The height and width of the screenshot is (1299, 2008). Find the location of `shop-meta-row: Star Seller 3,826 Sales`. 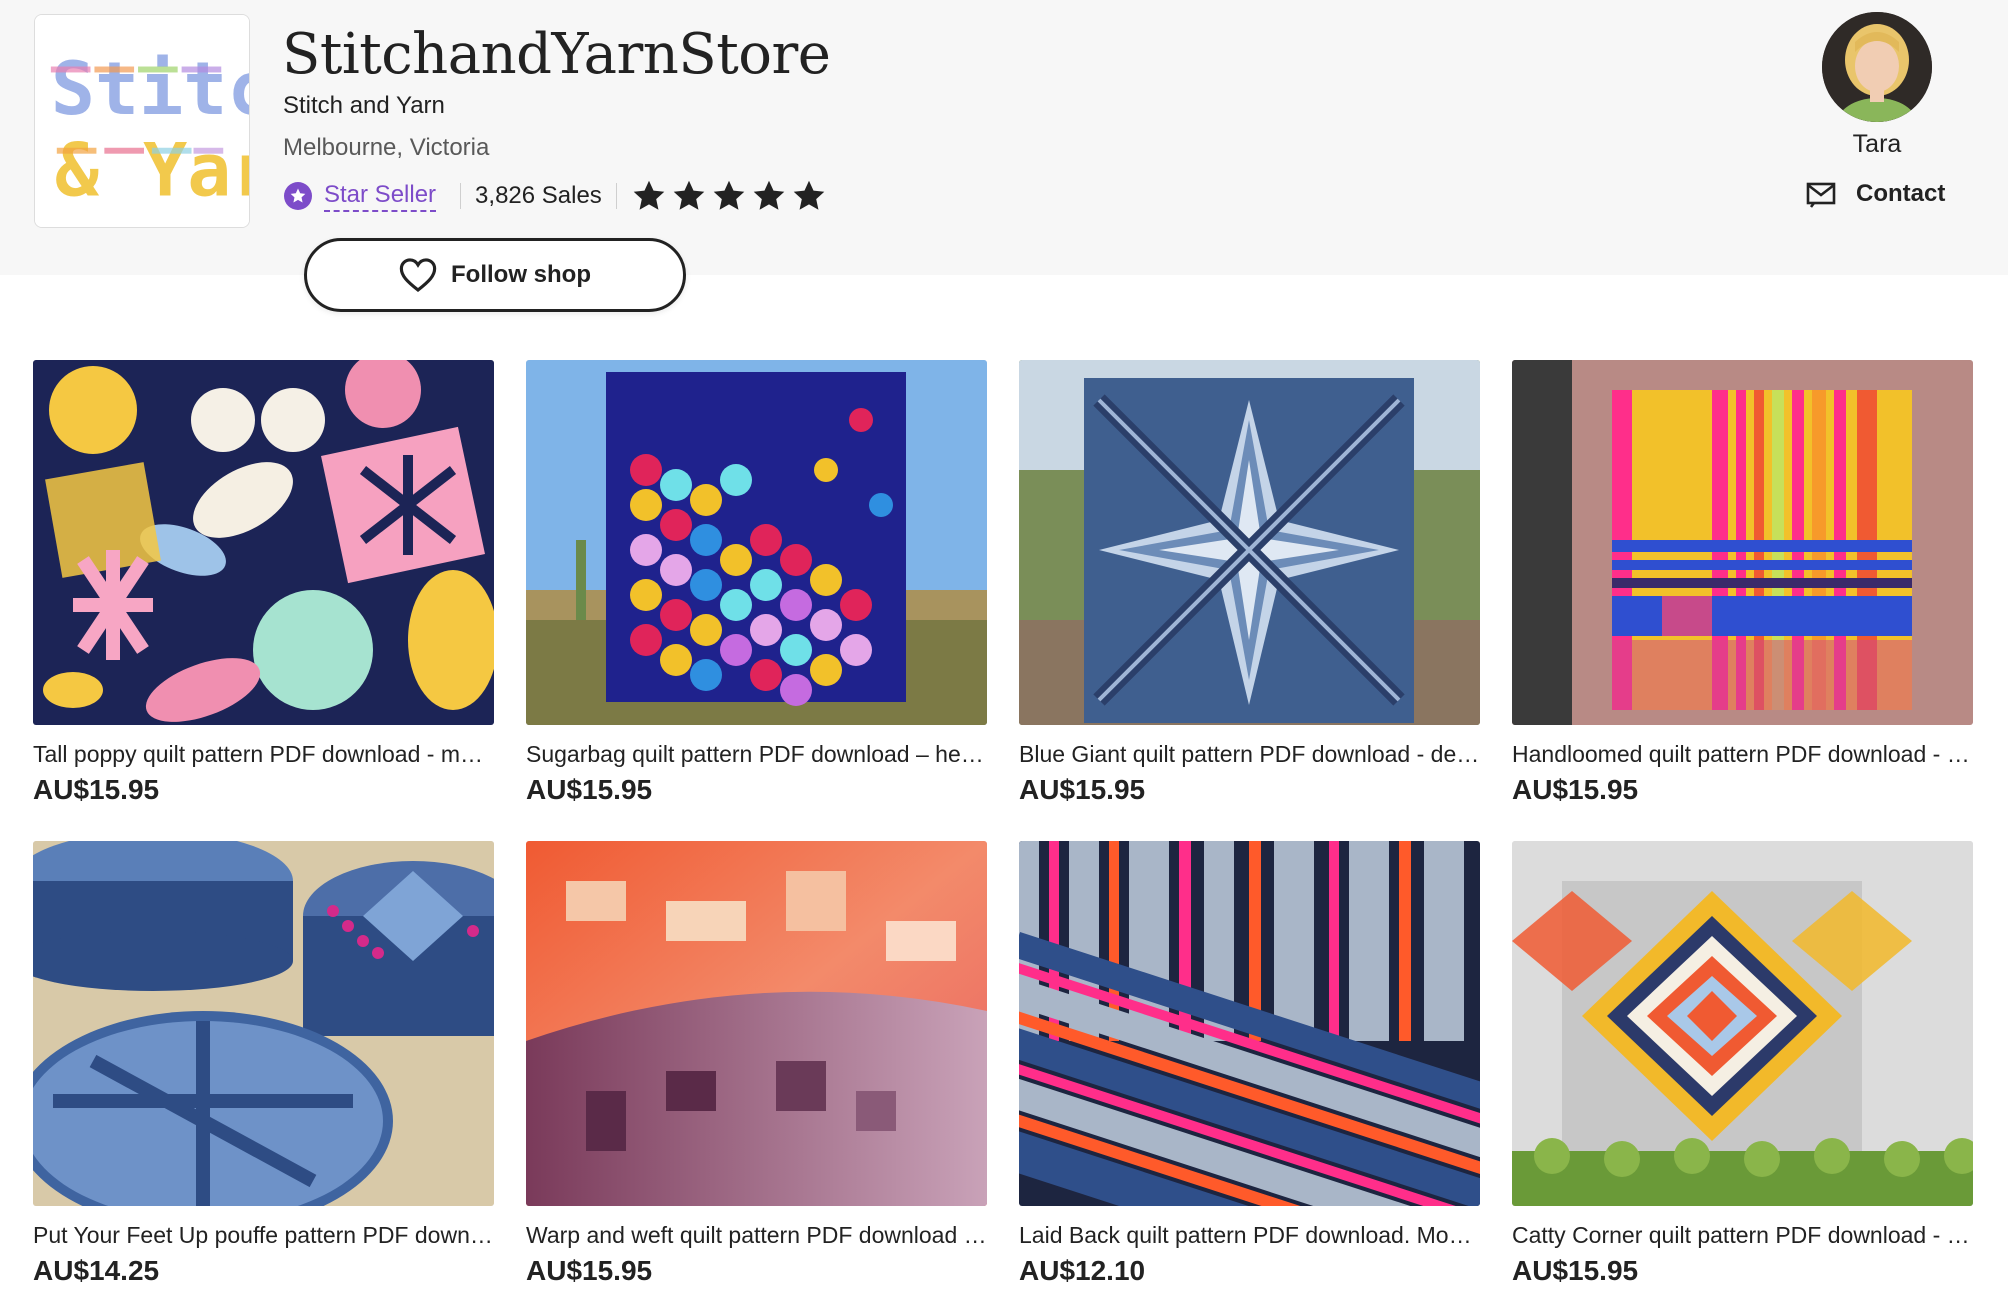

shop-meta-row: Star Seller 3,826 Sales is located at coordinates (557, 196).